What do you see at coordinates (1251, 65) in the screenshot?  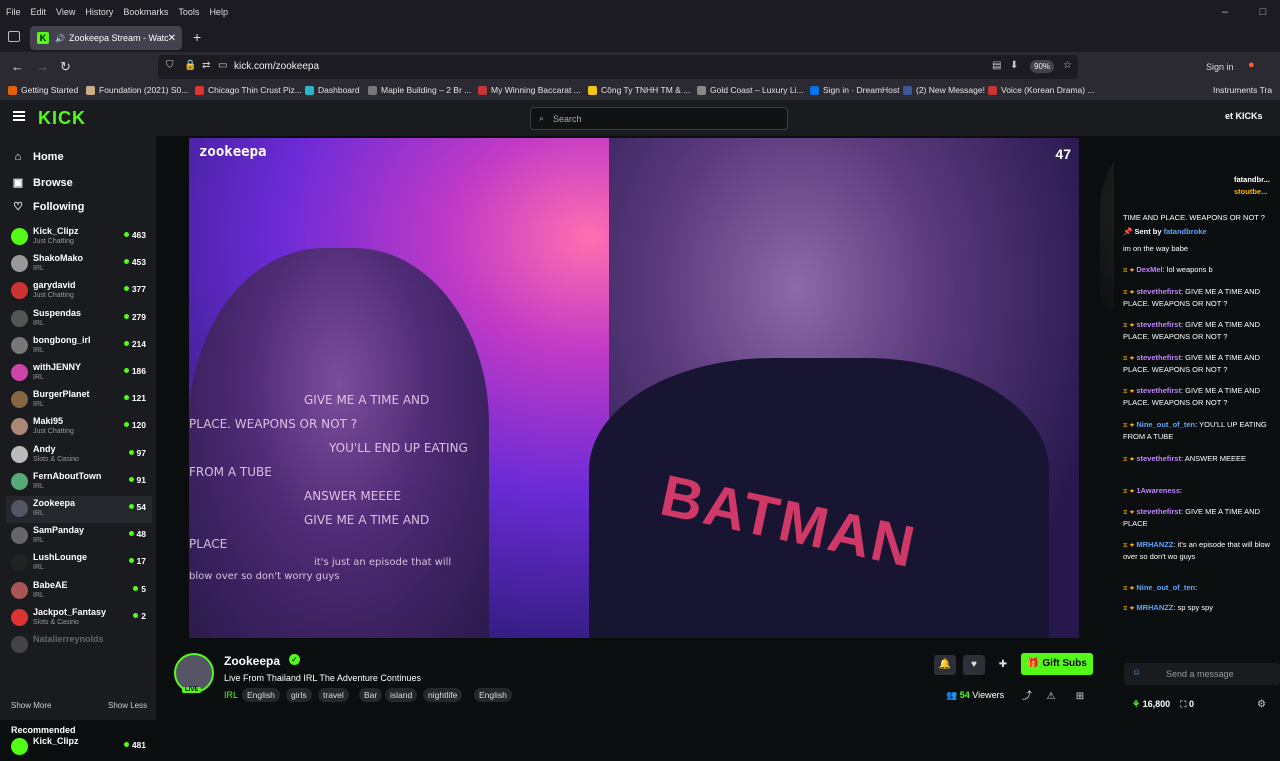 I see `extension-icon: ●` at bounding box center [1251, 65].